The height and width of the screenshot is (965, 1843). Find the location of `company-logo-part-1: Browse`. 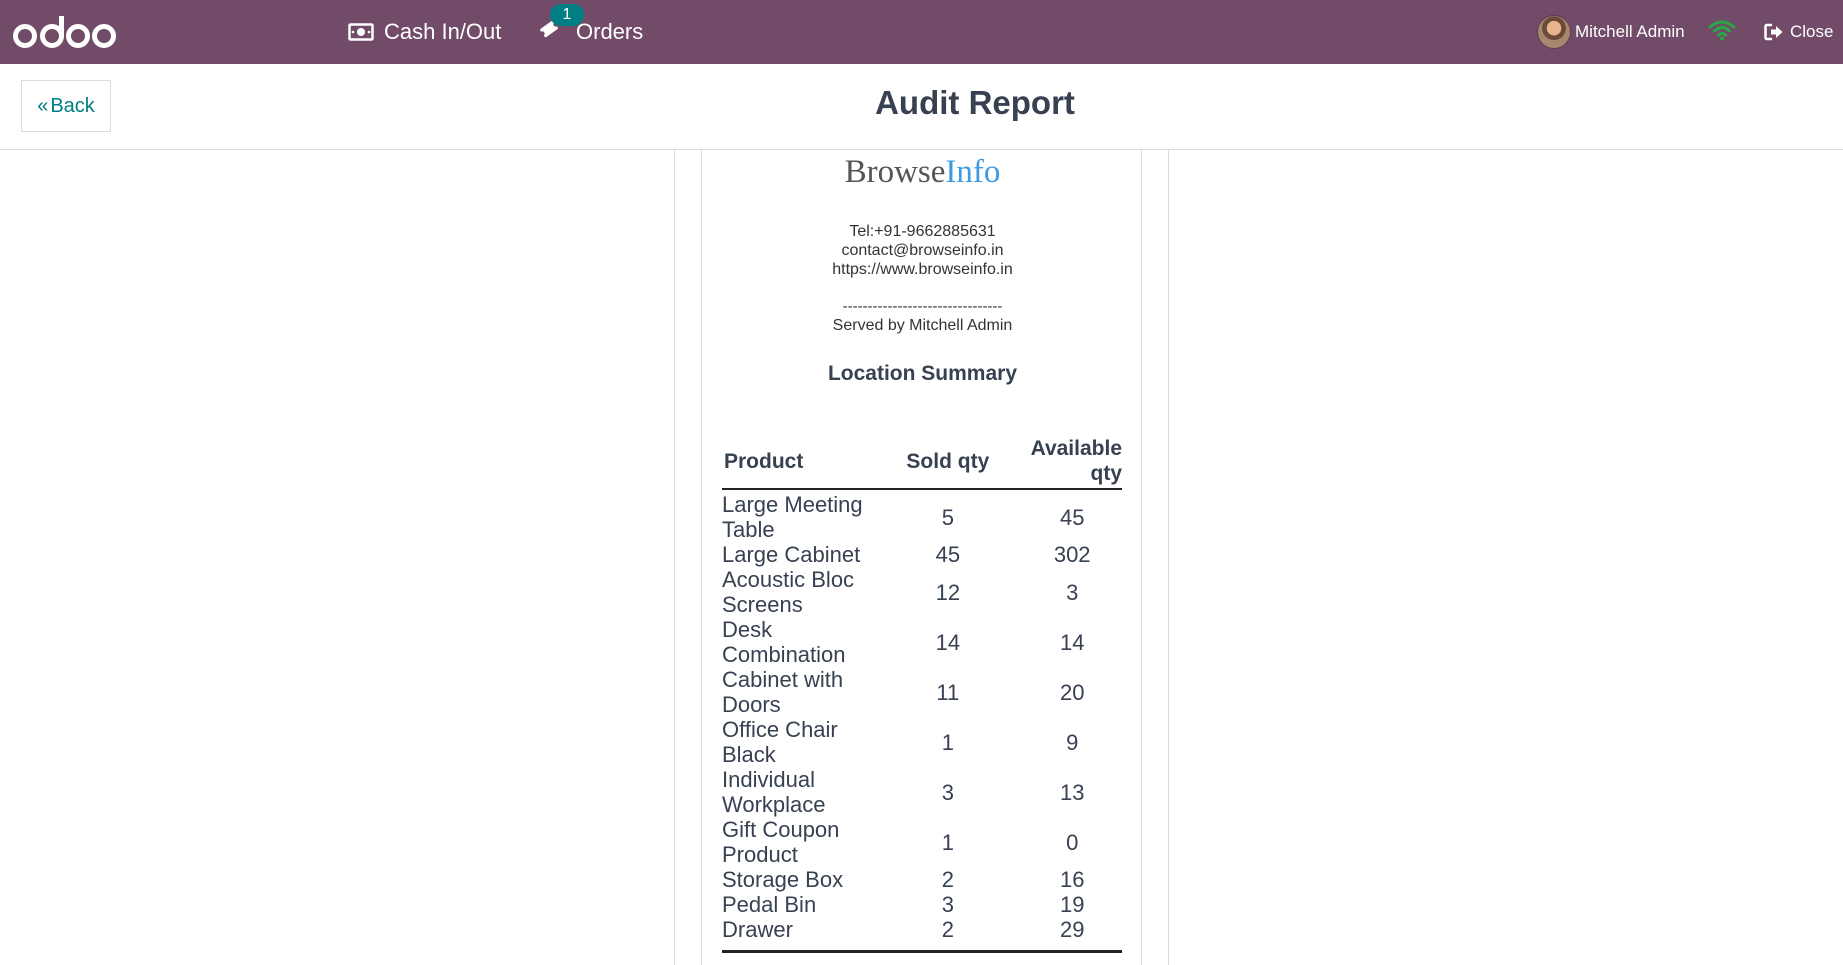

company-logo-part-1: Browse is located at coordinates (895, 172).